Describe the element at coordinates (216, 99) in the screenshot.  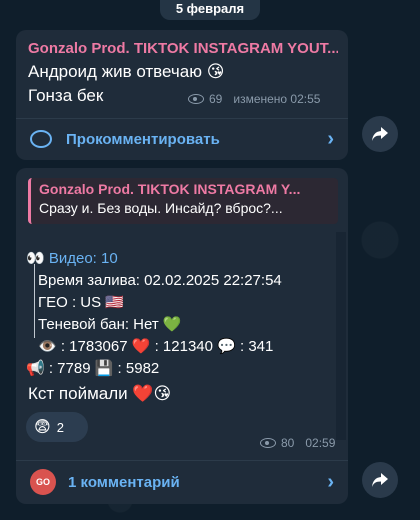
I see `views-count: 69` at that location.